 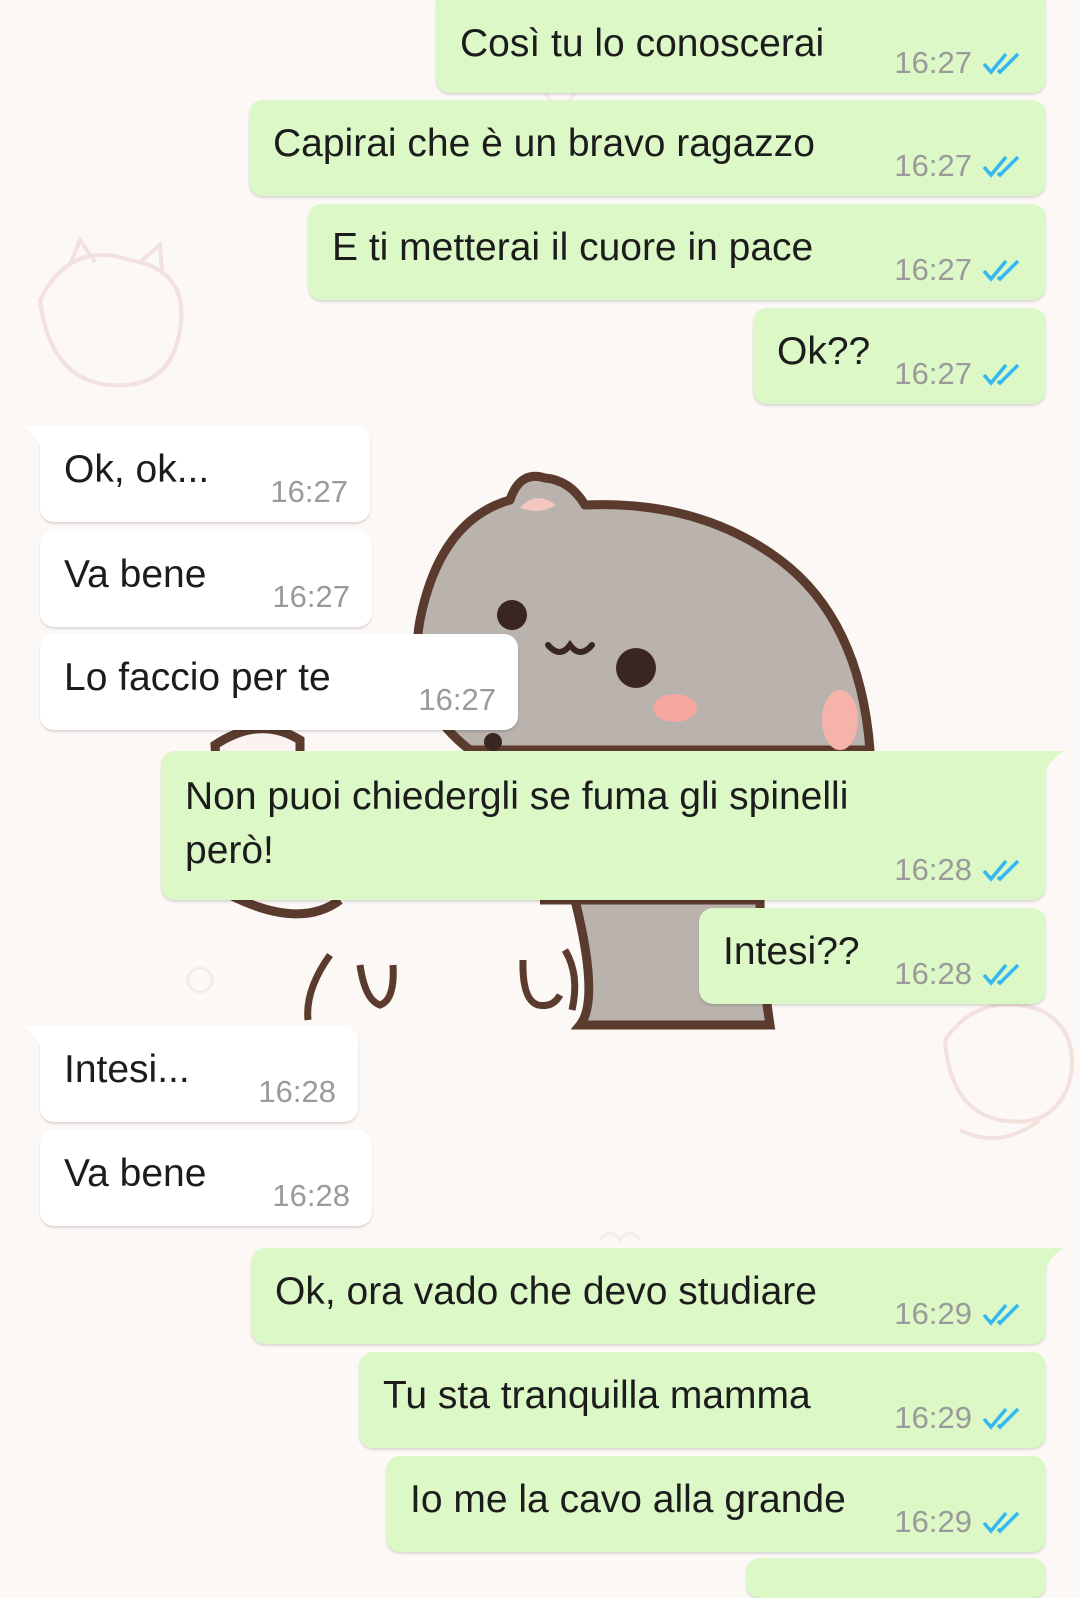 What do you see at coordinates (636, 668) in the screenshot?
I see `cat-eye-right` at bounding box center [636, 668].